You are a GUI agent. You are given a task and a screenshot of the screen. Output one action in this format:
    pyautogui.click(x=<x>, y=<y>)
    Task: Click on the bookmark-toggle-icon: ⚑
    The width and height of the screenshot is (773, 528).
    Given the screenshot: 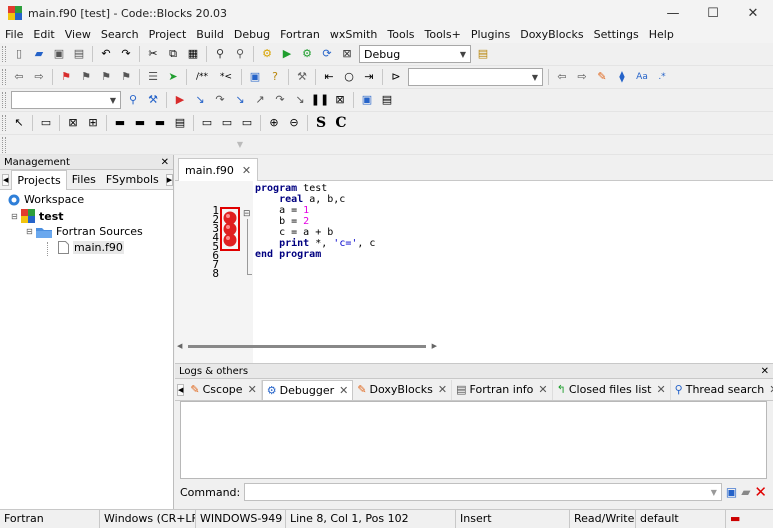 What is the action you would take?
    pyautogui.click(x=66, y=77)
    